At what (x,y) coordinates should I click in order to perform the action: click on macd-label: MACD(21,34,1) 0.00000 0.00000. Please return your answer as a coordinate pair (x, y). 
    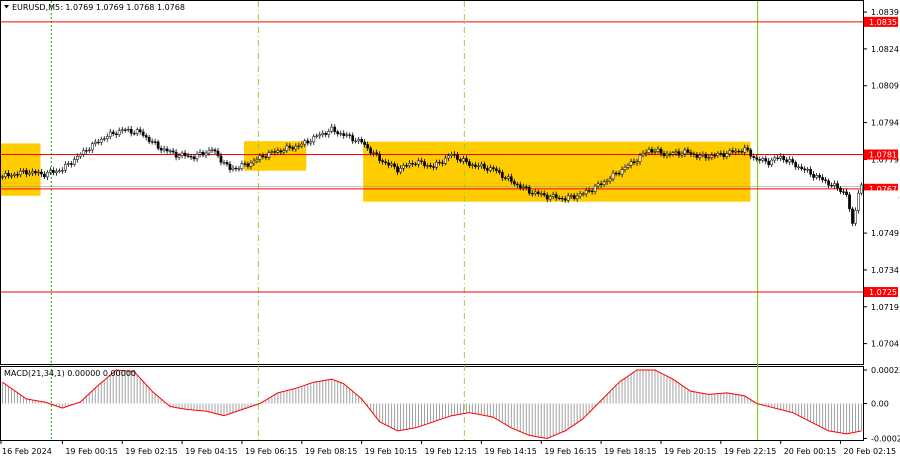
    Looking at the image, I should click on (70, 373).